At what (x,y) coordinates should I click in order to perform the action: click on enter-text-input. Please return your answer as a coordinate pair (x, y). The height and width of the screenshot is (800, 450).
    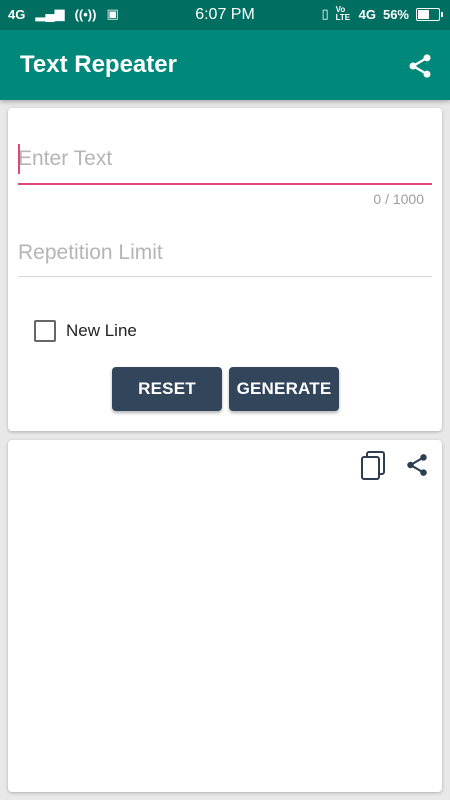
    Looking at the image, I should click on (225, 159).